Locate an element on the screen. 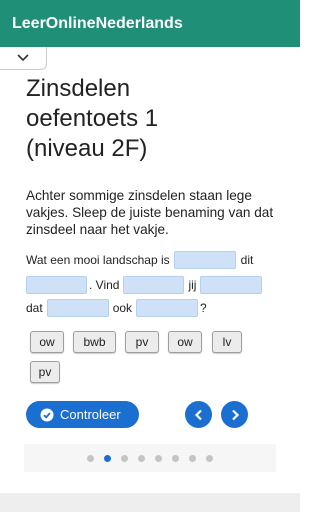  sentence-text: dit is located at coordinates (247, 260).